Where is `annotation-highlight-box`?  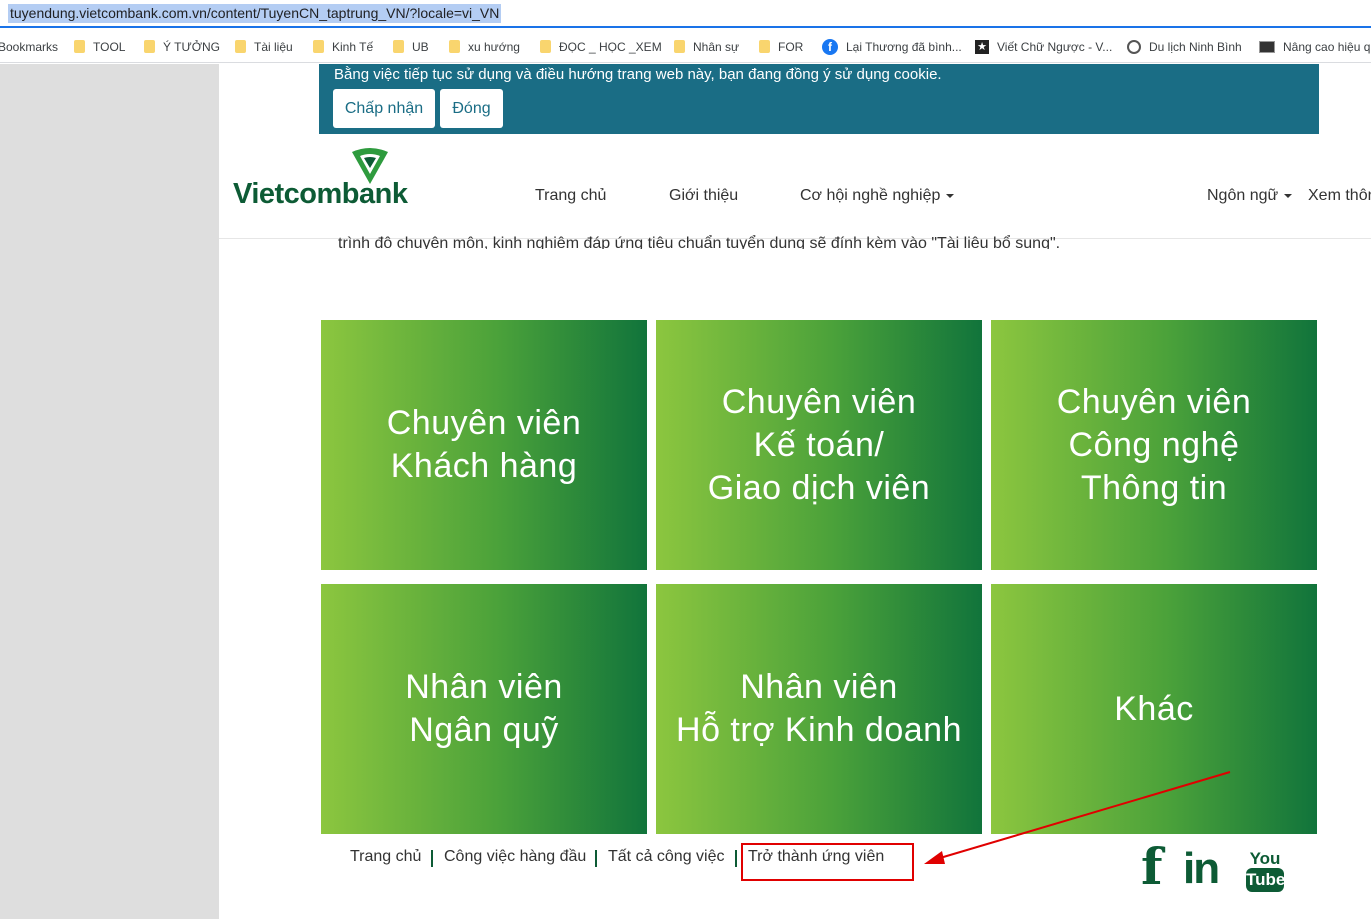
annotation-highlight-box is located at coordinates (827, 862).